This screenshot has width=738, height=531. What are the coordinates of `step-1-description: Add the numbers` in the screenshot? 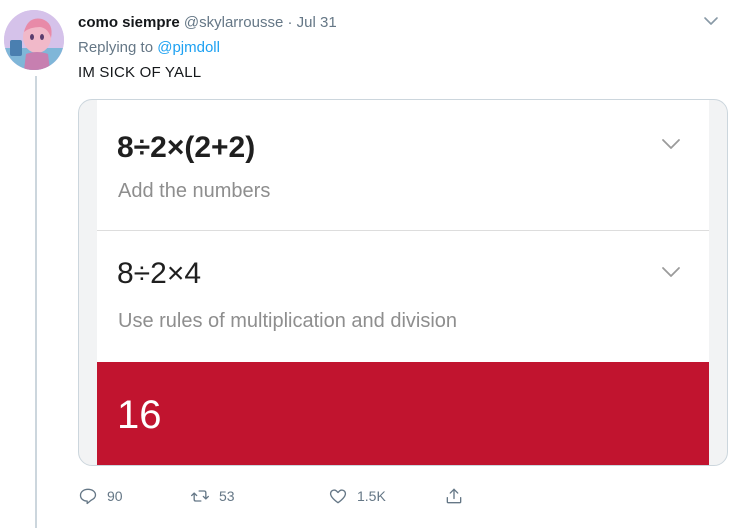 It's located at (194, 191).